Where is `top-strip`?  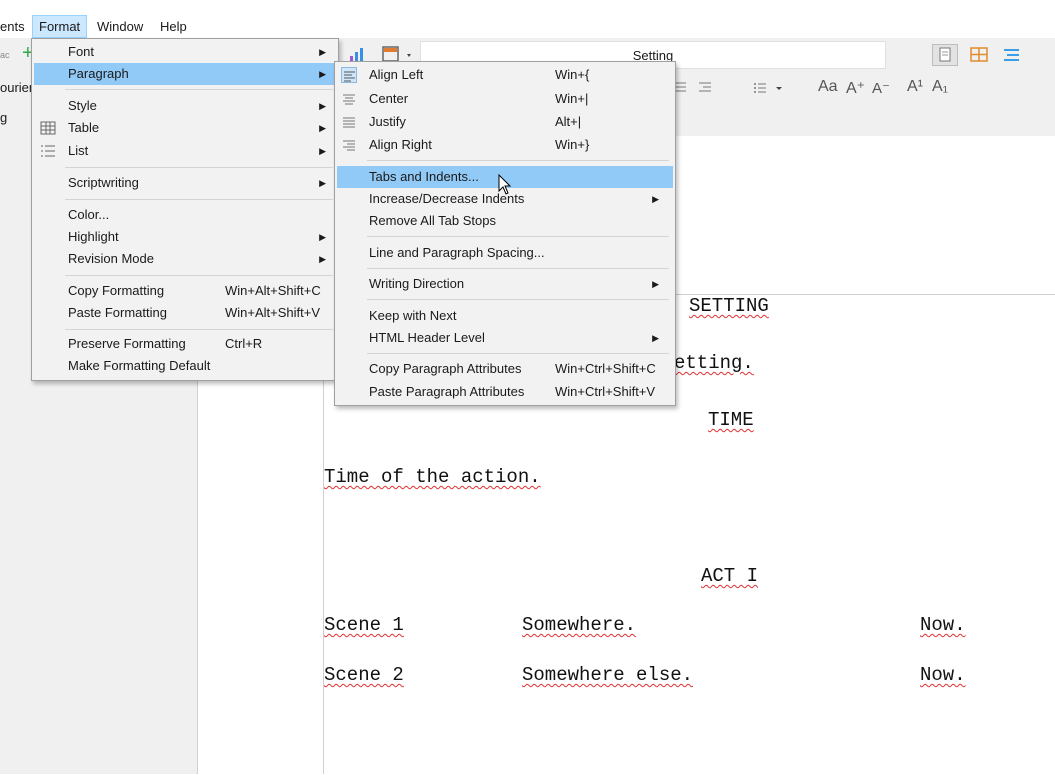
top-strip is located at coordinates (527, 7).